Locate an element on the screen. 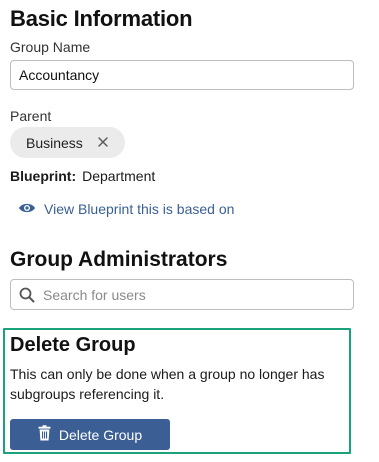  parent-chip: Business is located at coordinates (67, 142).